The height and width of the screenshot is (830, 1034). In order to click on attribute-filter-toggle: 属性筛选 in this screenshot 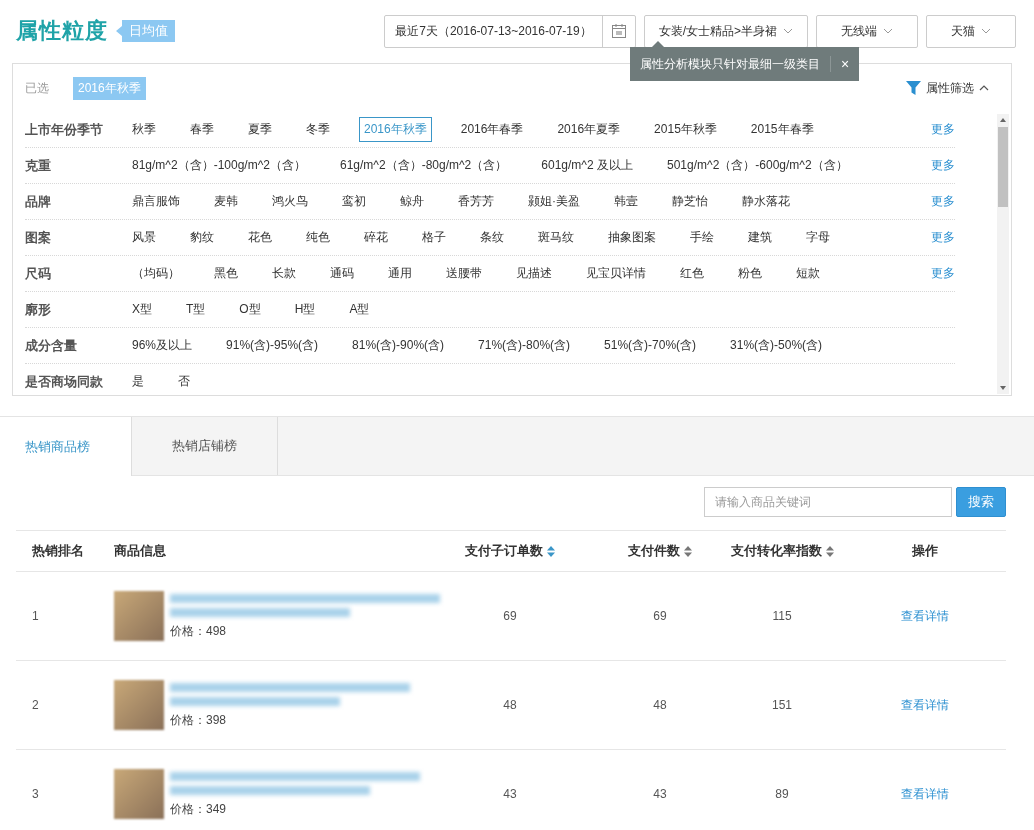, I will do `click(947, 88)`.